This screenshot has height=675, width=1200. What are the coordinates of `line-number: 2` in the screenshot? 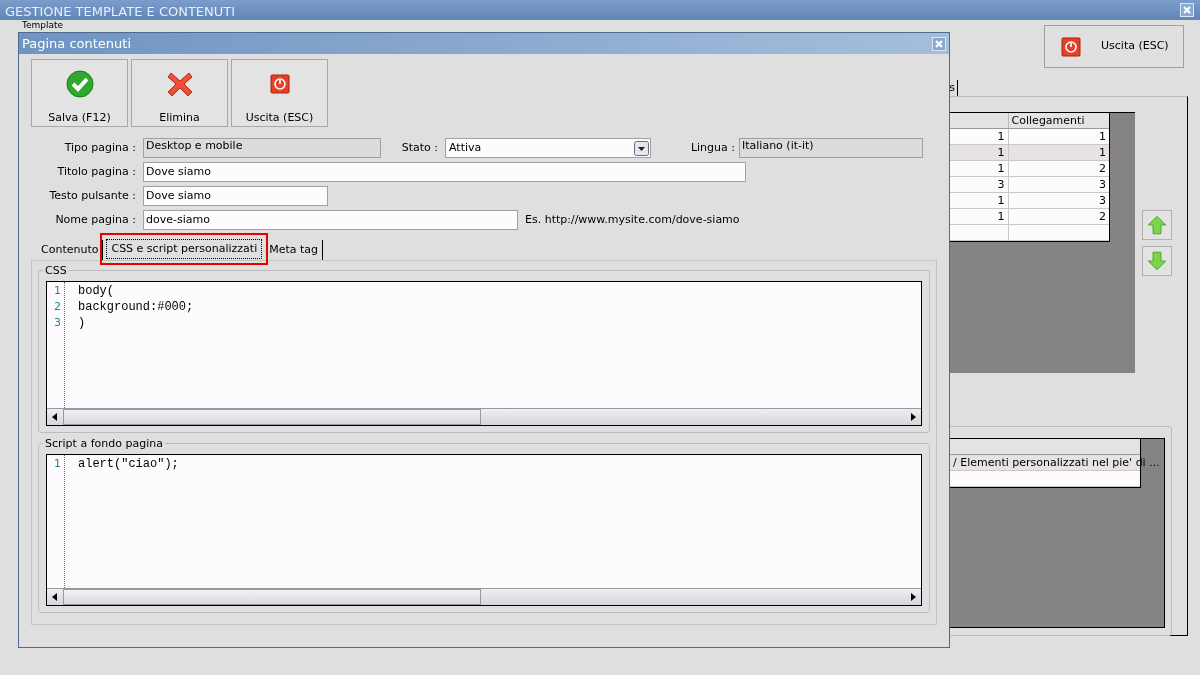 It's located at (57, 307).